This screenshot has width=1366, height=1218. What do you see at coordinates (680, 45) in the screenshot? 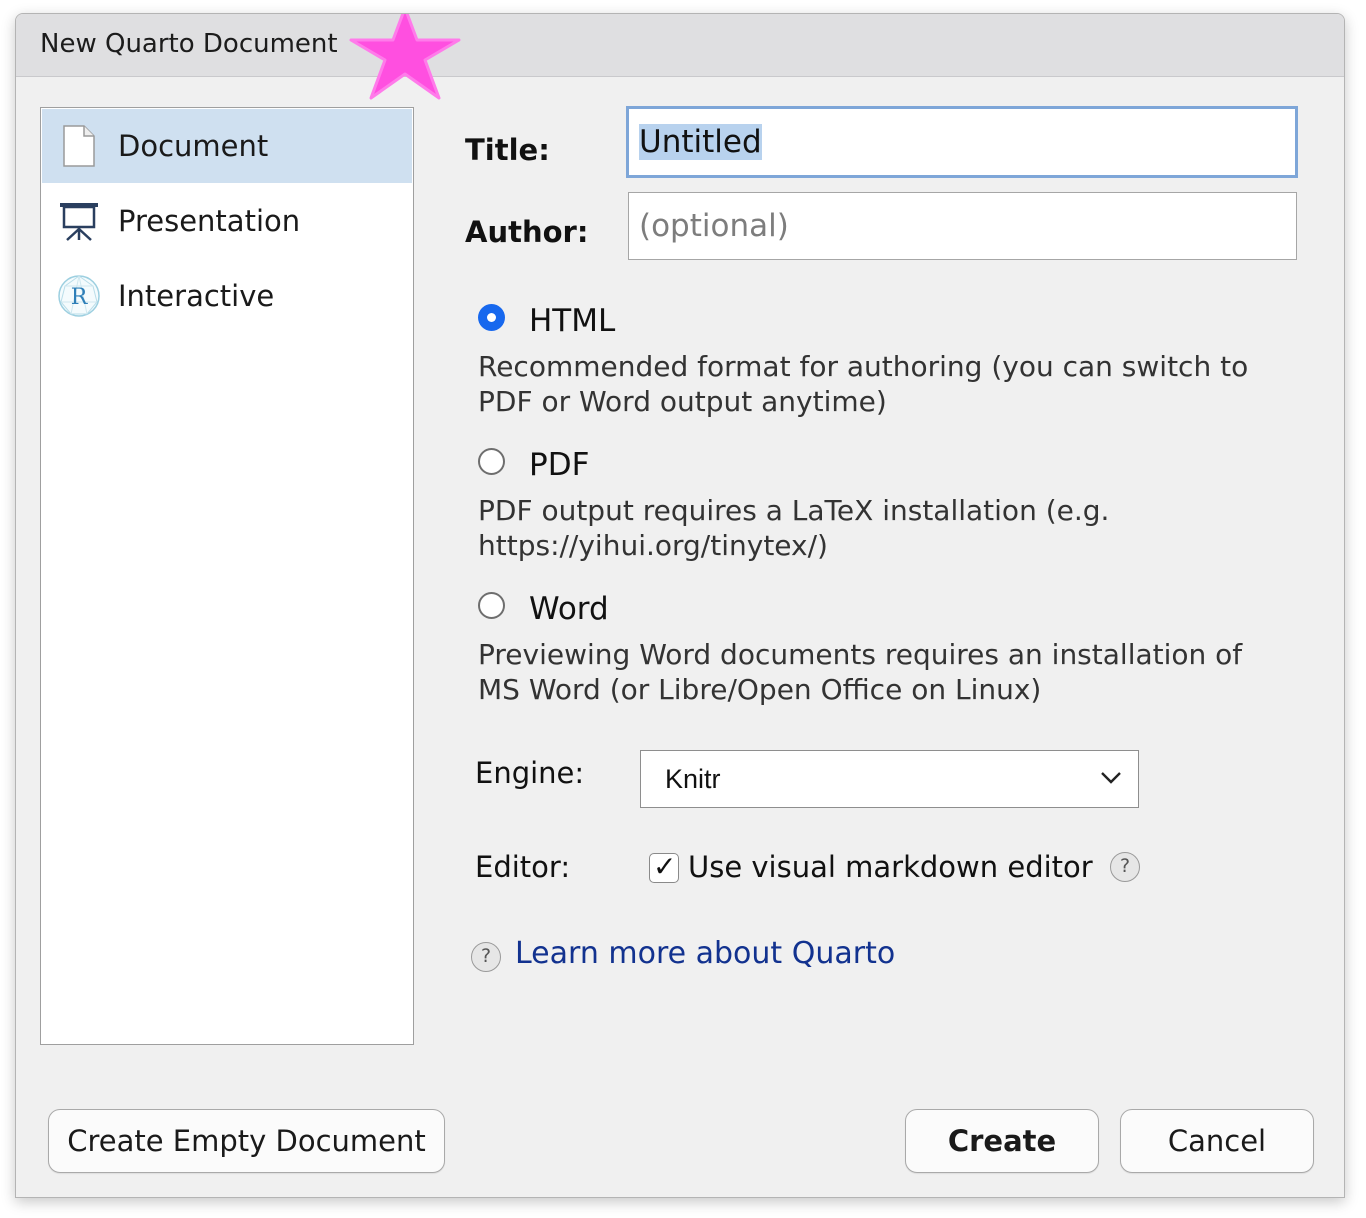
I see `dialog-titlebar: New Quarto Document` at bounding box center [680, 45].